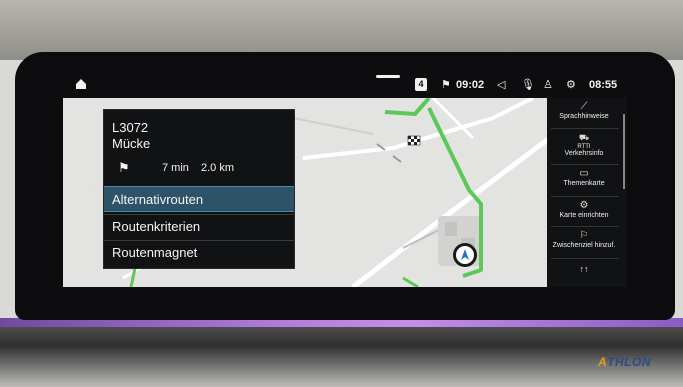  I want to click on checkered-flag-icon: ⚑, so click(124, 167).